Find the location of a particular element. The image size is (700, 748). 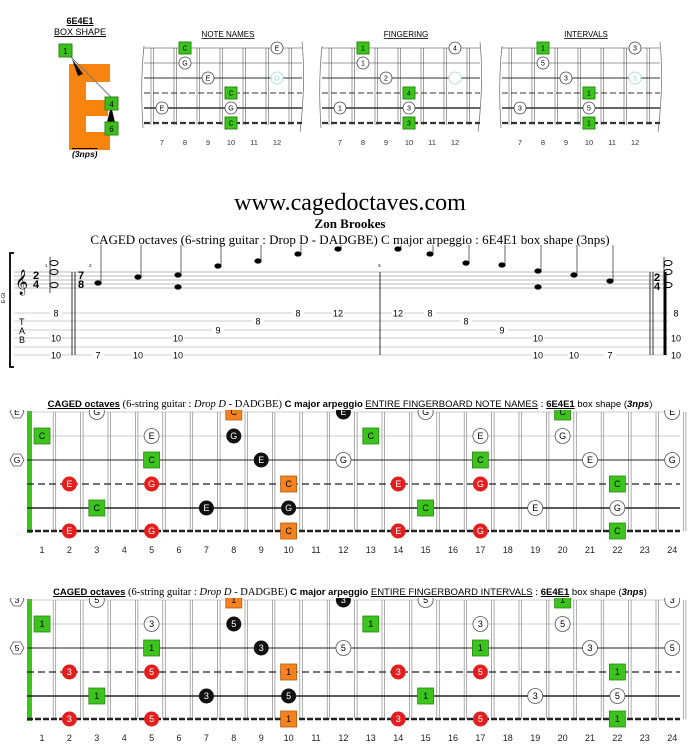

note-marker-fret-22-string-6: 1 is located at coordinates (617, 719).